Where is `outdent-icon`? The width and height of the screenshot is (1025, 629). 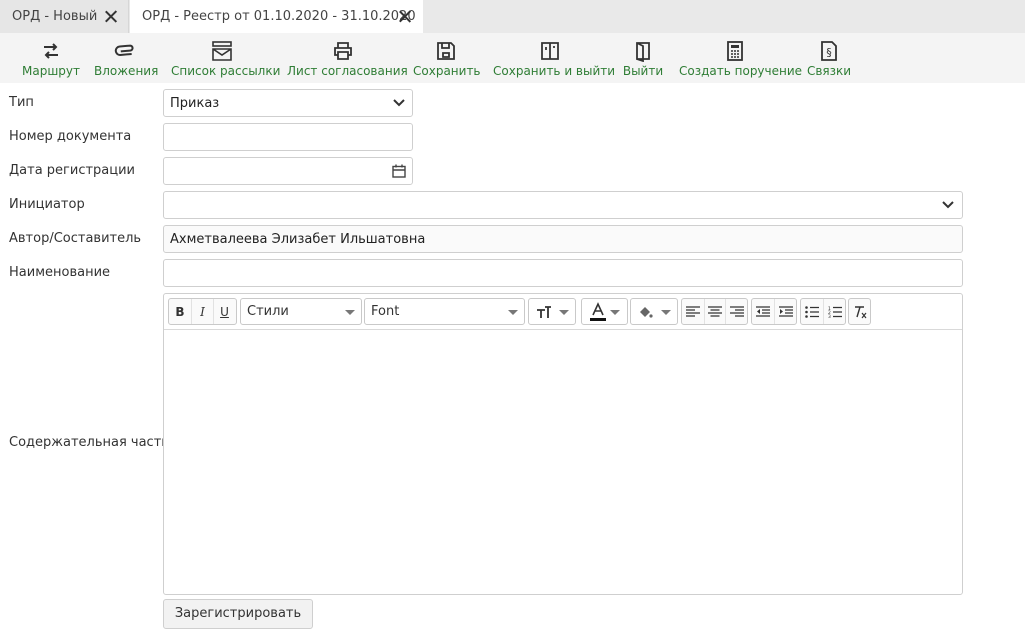 outdent-icon is located at coordinates (763, 311).